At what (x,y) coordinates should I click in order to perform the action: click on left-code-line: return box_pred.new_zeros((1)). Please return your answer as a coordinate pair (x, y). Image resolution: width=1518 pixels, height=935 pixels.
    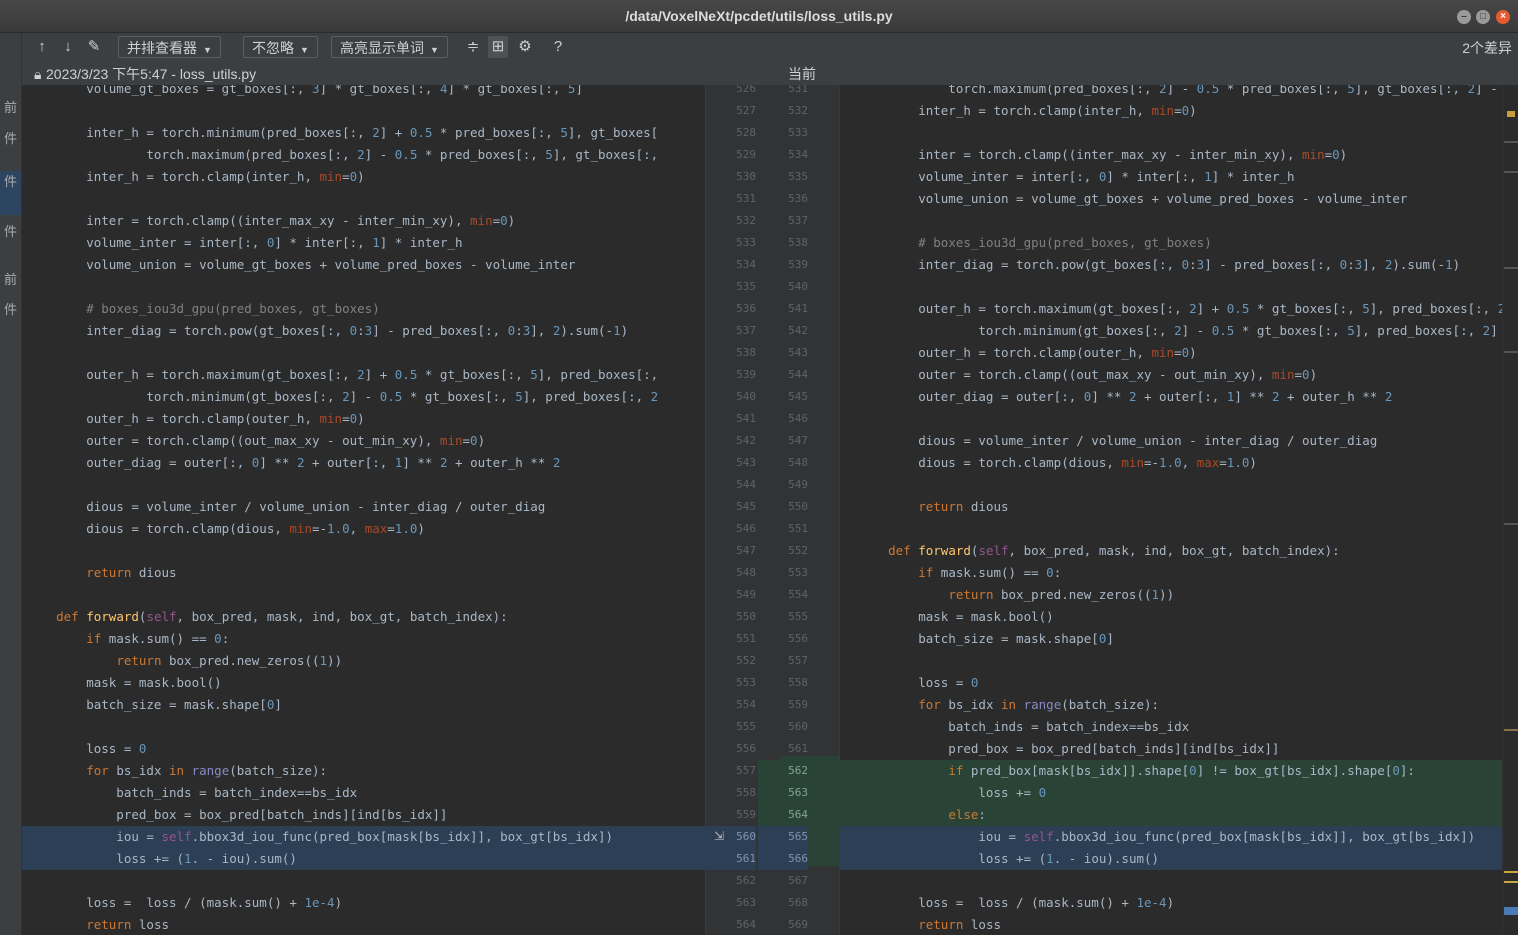
    Looking at the image, I should click on (363, 661).